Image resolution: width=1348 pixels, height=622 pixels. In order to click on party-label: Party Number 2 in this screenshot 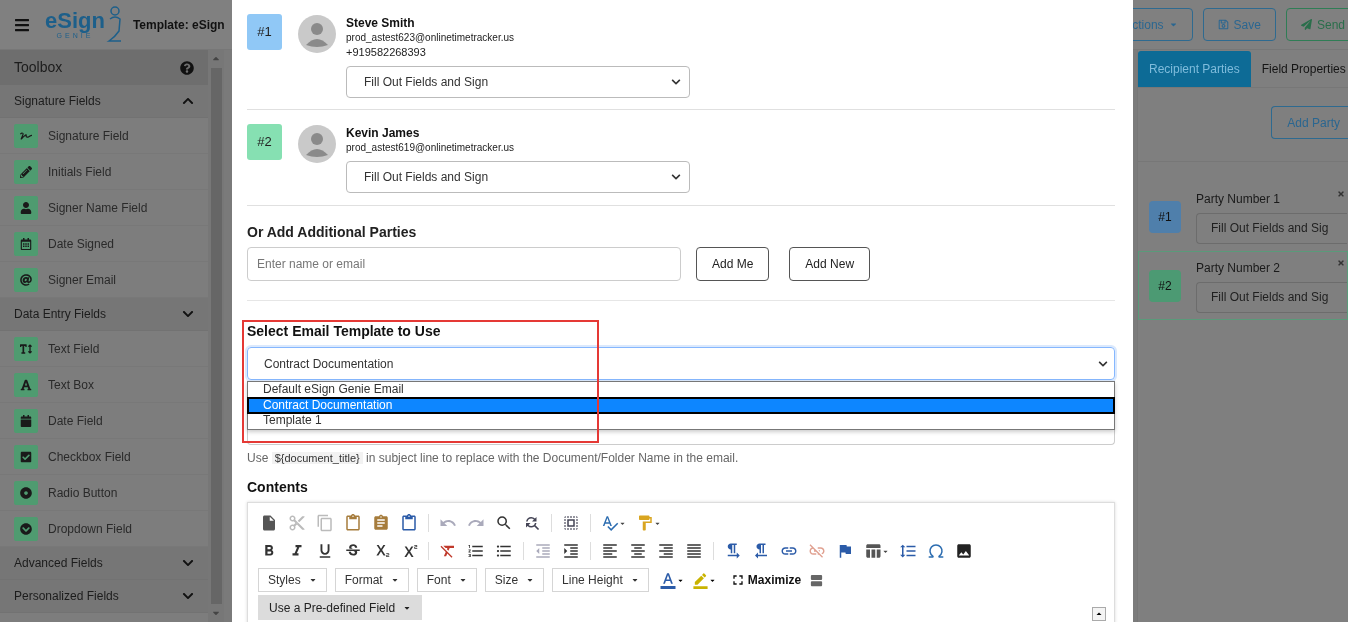, I will do `click(1238, 268)`.